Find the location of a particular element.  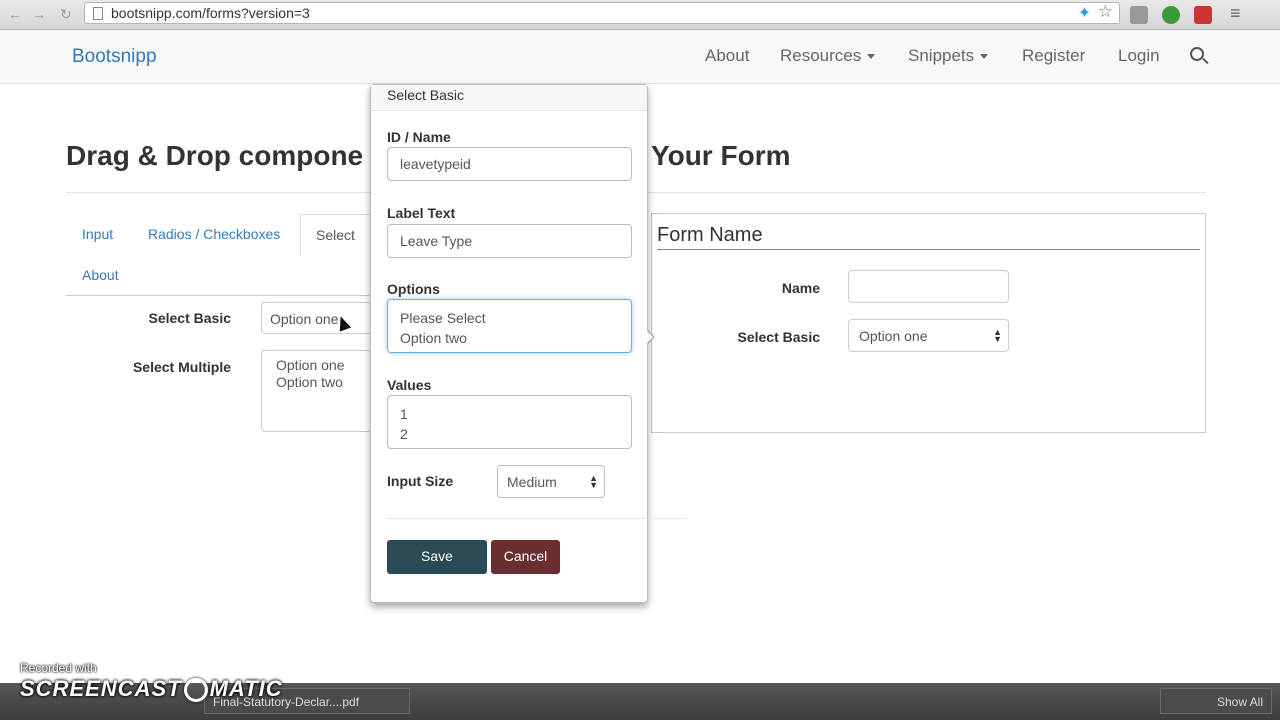

brand-link: Bootsnipp is located at coordinates (114, 57).